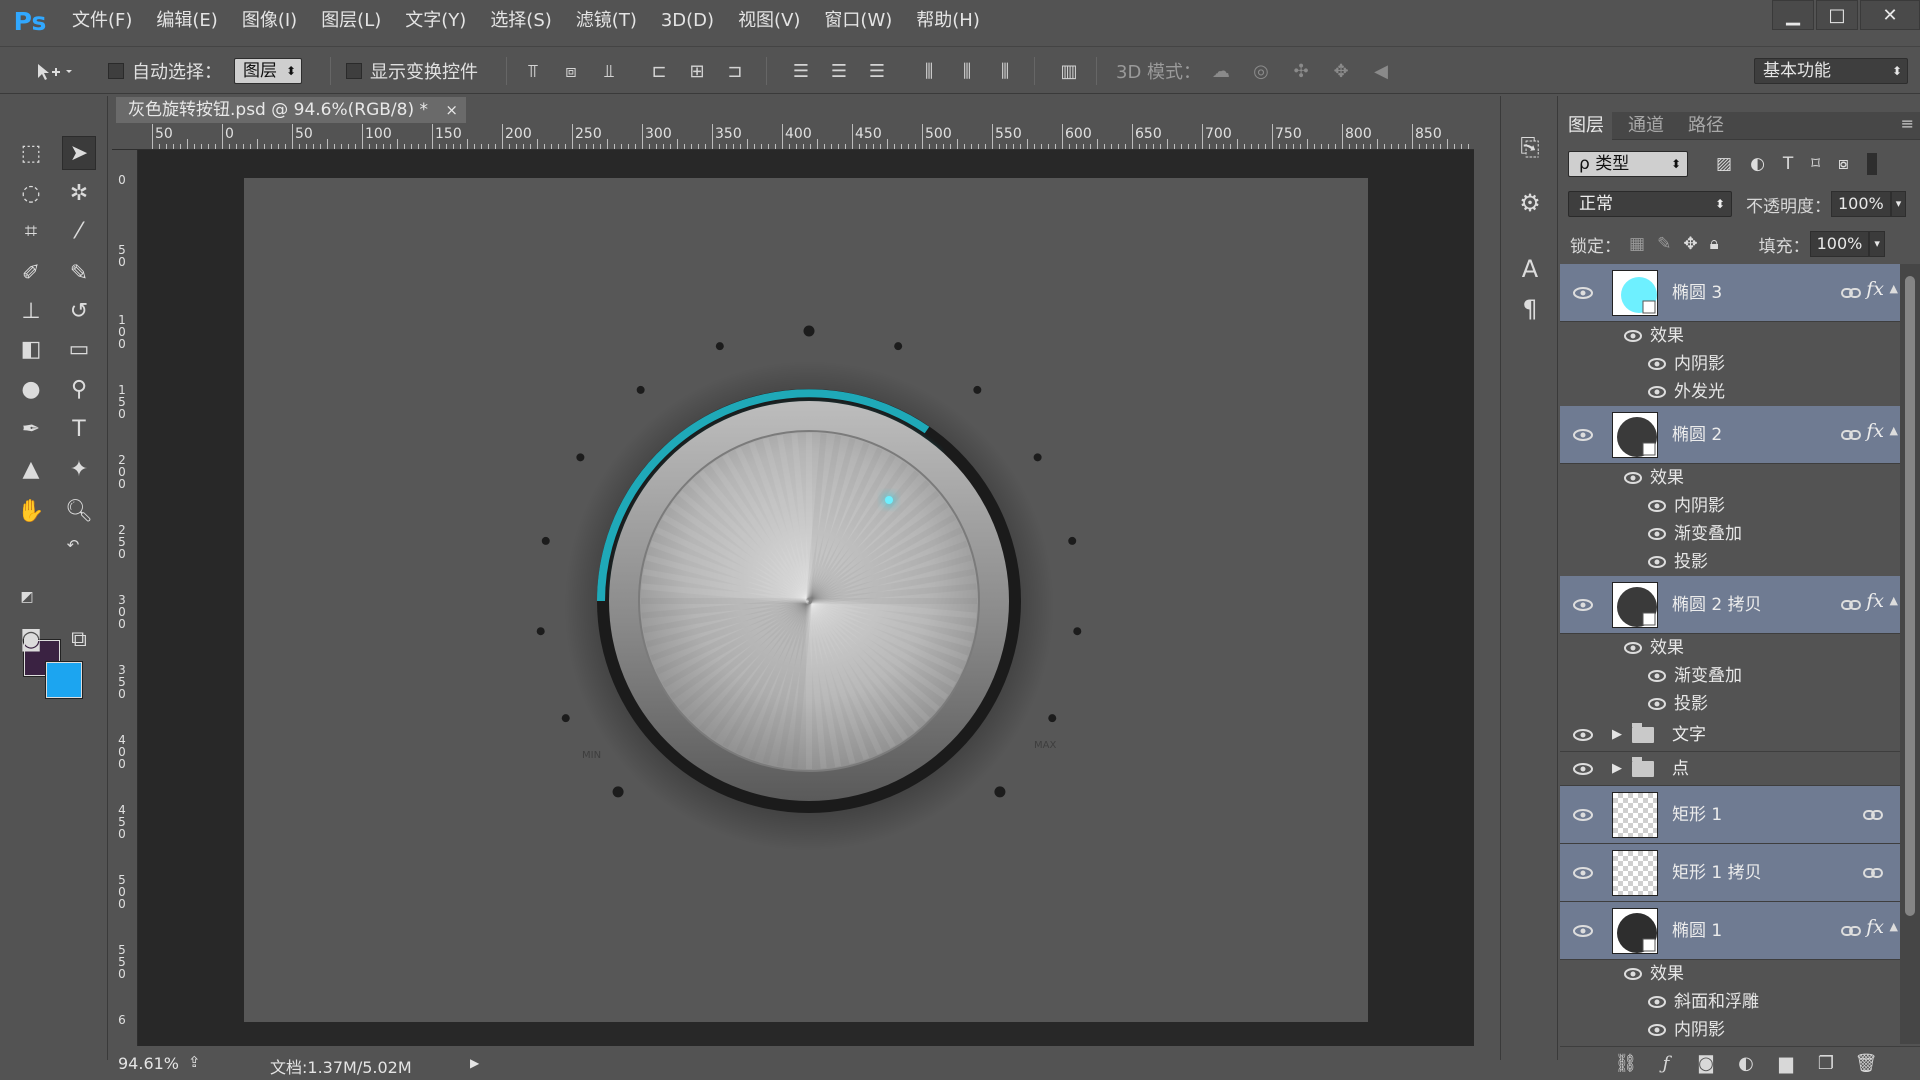 Image resolution: width=1920 pixels, height=1080 pixels. What do you see at coordinates (1730, 815) in the screenshot?
I see `layer-row-rectangle-1: 矩形 1` at bounding box center [1730, 815].